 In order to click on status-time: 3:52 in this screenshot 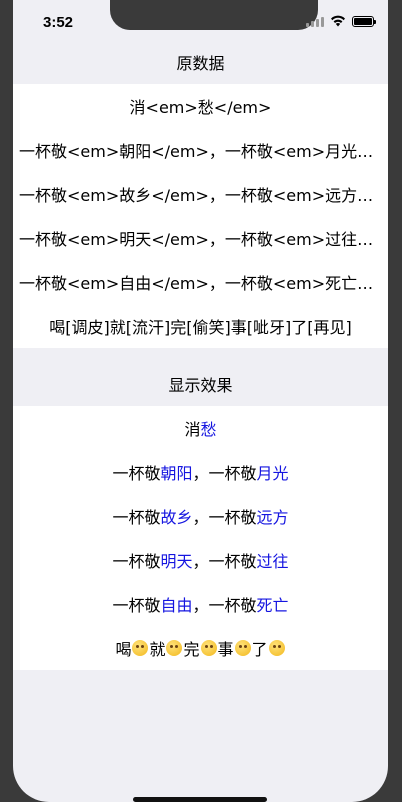, I will do `click(58, 22)`.